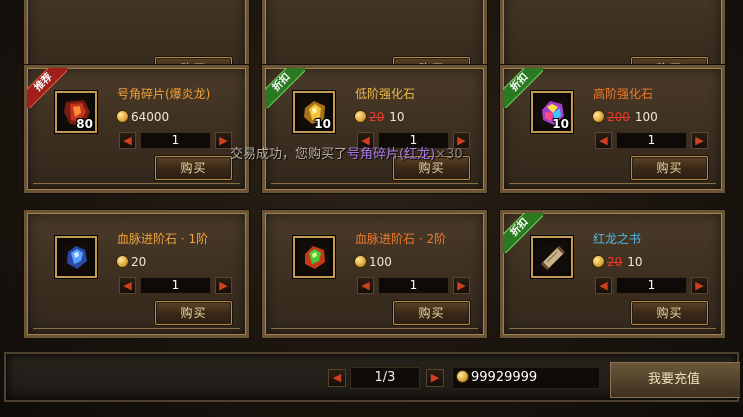 The image size is (743, 417). I want to click on purchase-toast: 交易成功，您购买了号角碎片(红龙)×30, so click(346, 152).